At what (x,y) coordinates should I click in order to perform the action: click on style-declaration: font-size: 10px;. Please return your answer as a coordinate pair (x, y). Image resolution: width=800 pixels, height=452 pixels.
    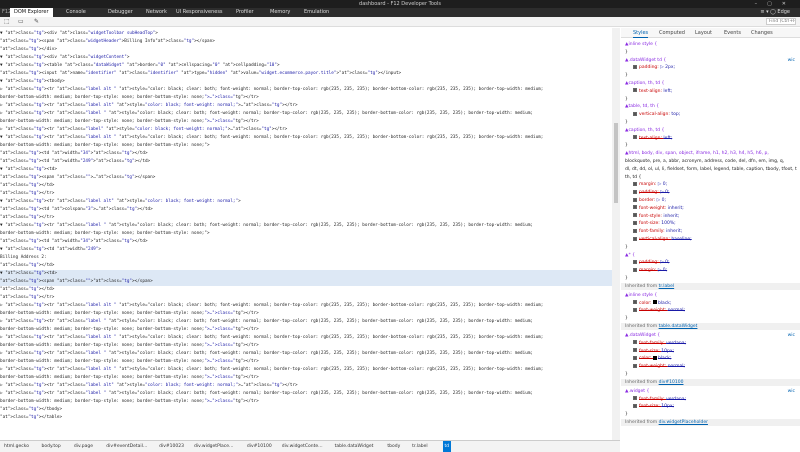
    Looking at the image, I should click on (711, 351).